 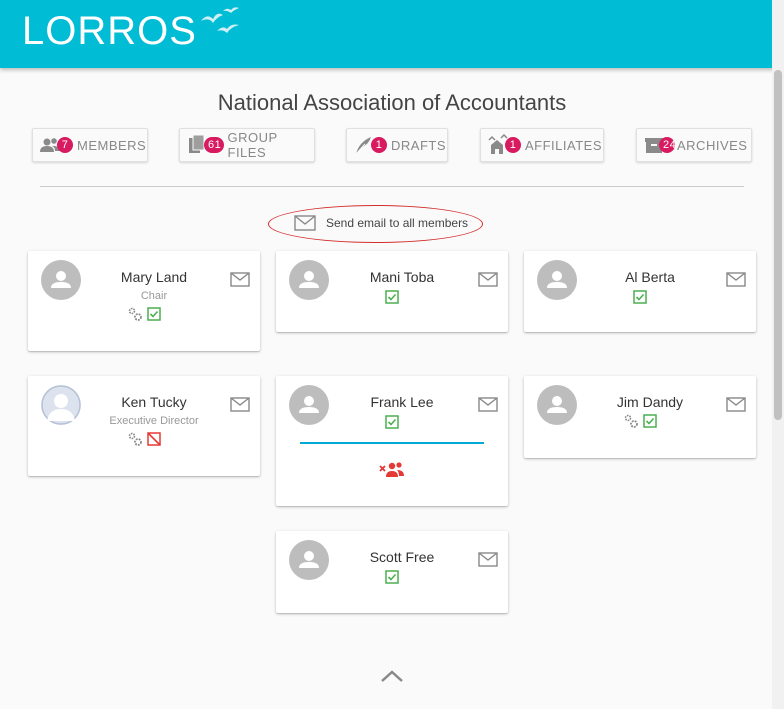 I want to click on member-name: Al Berta, so click(x=650, y=277).